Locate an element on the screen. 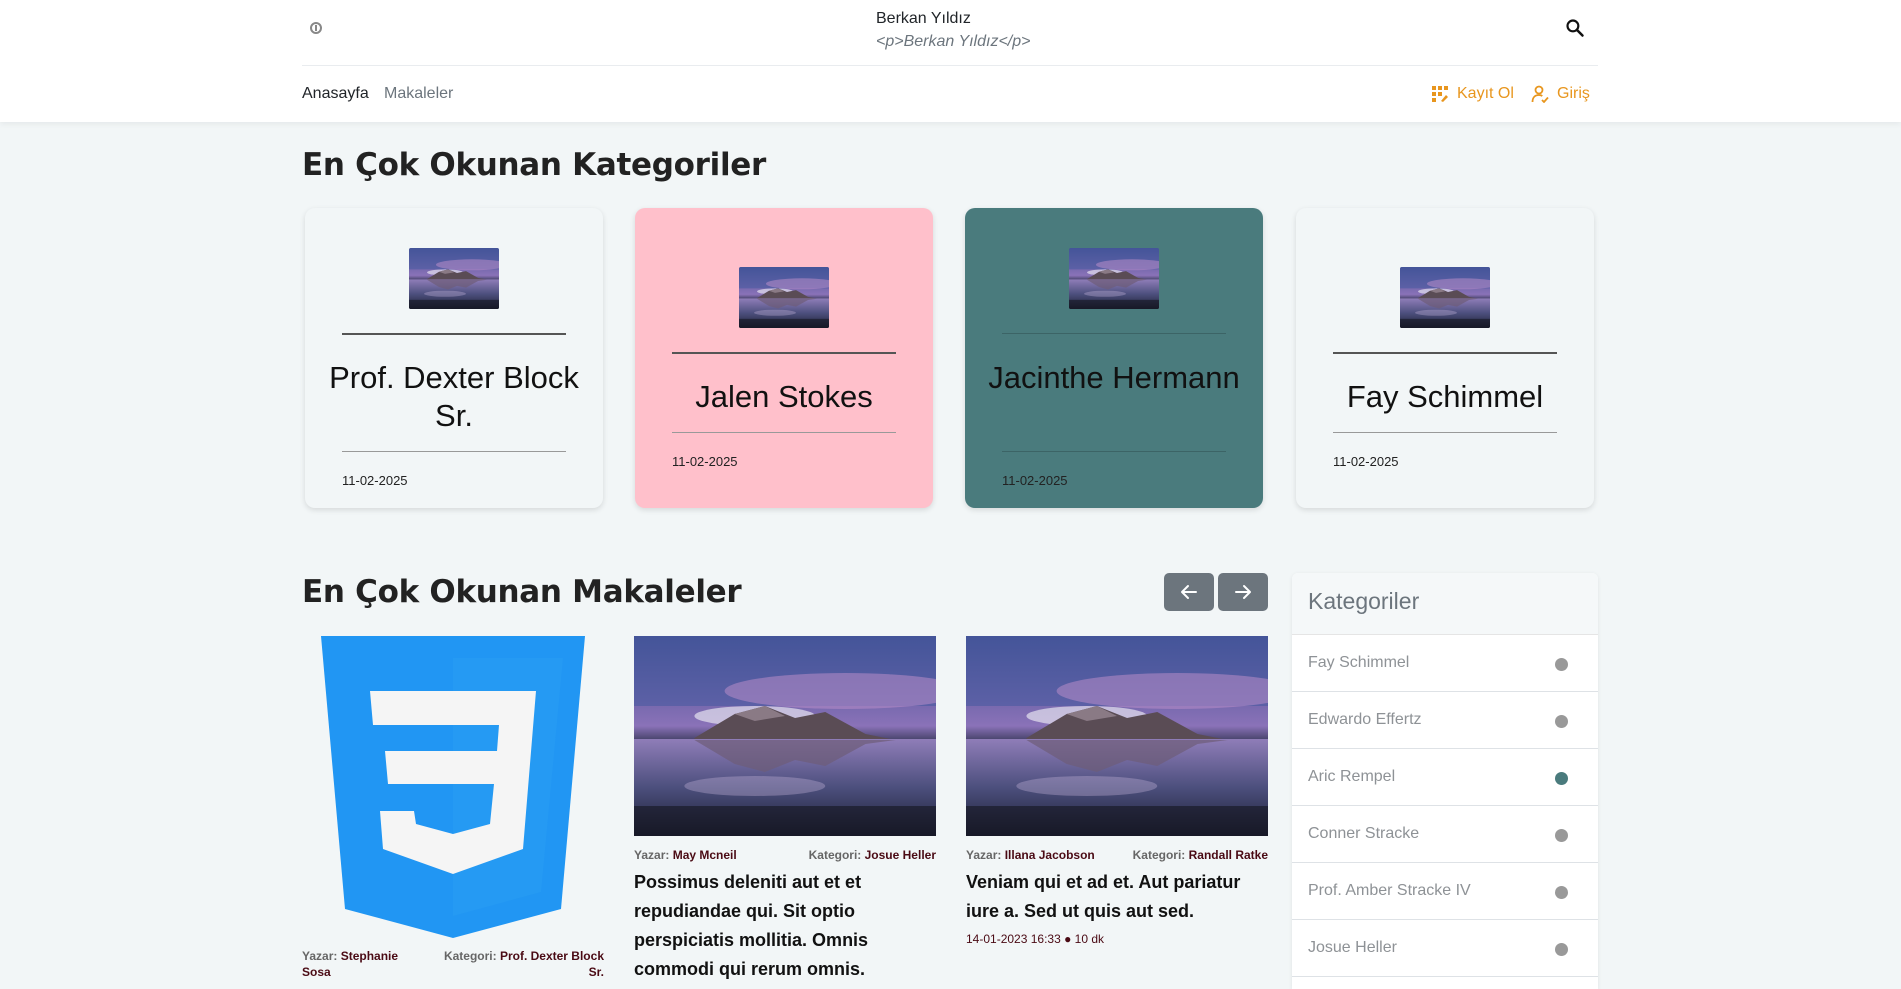 Image resolution: width=1901 pixels, height=989 pixels. carousel-prev-button is located at coordinates (1189, 592).